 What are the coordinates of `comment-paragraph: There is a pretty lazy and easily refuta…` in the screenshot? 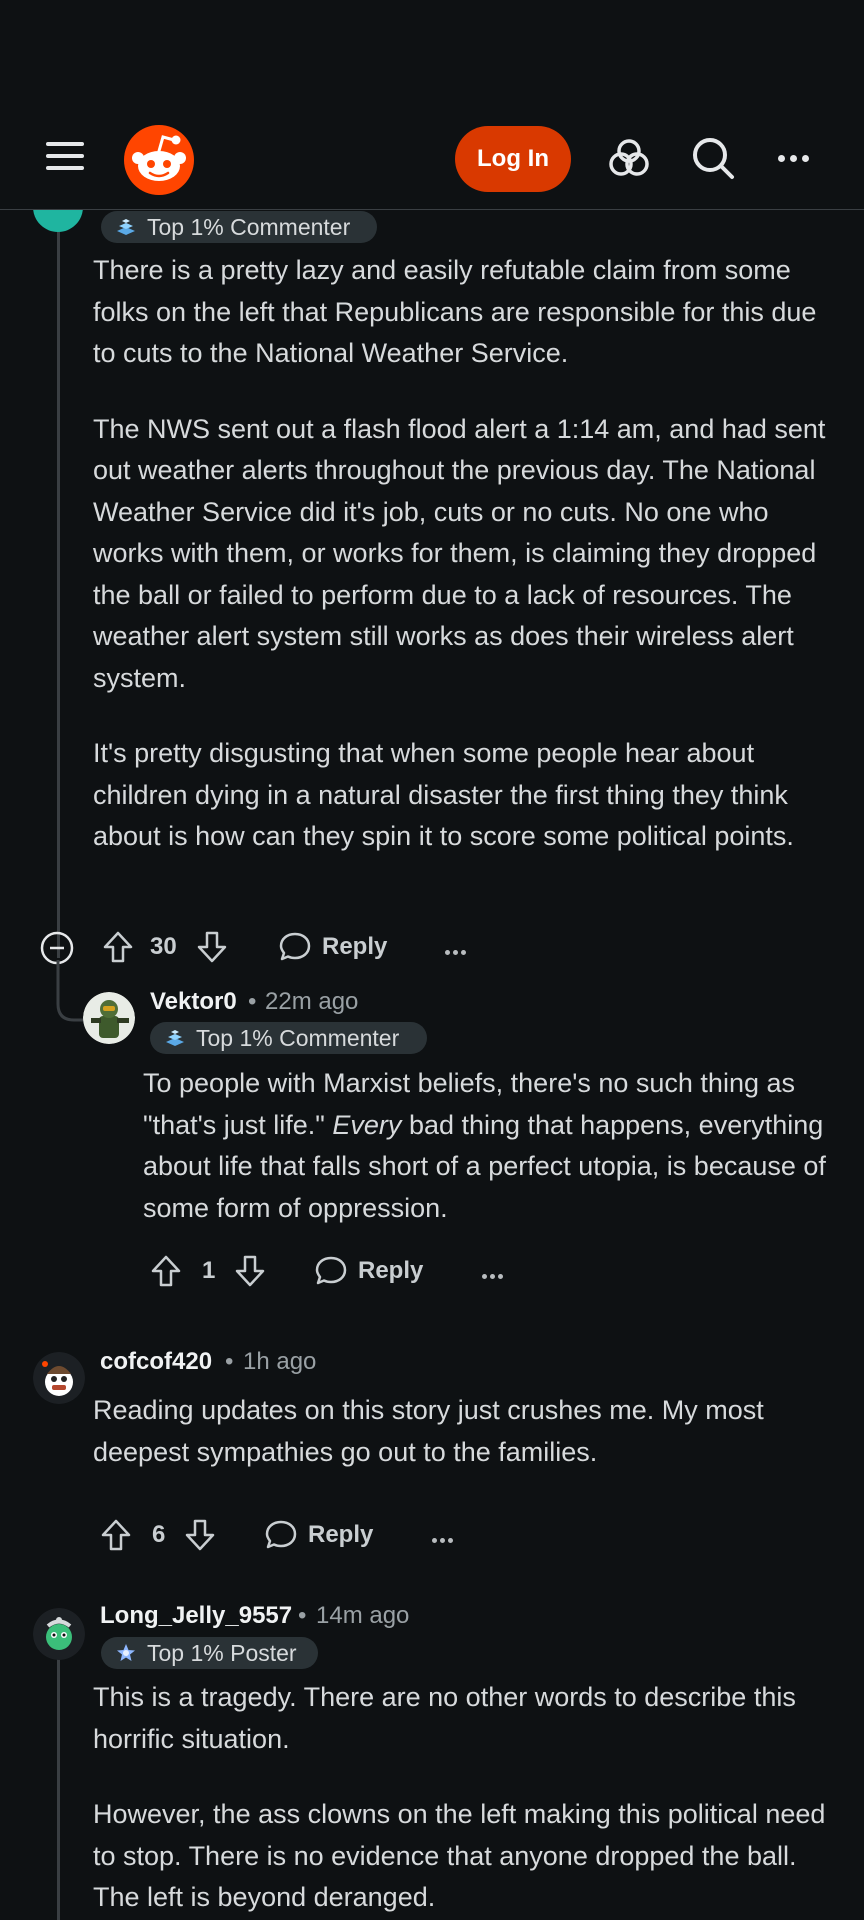 It's located at (455, 311).